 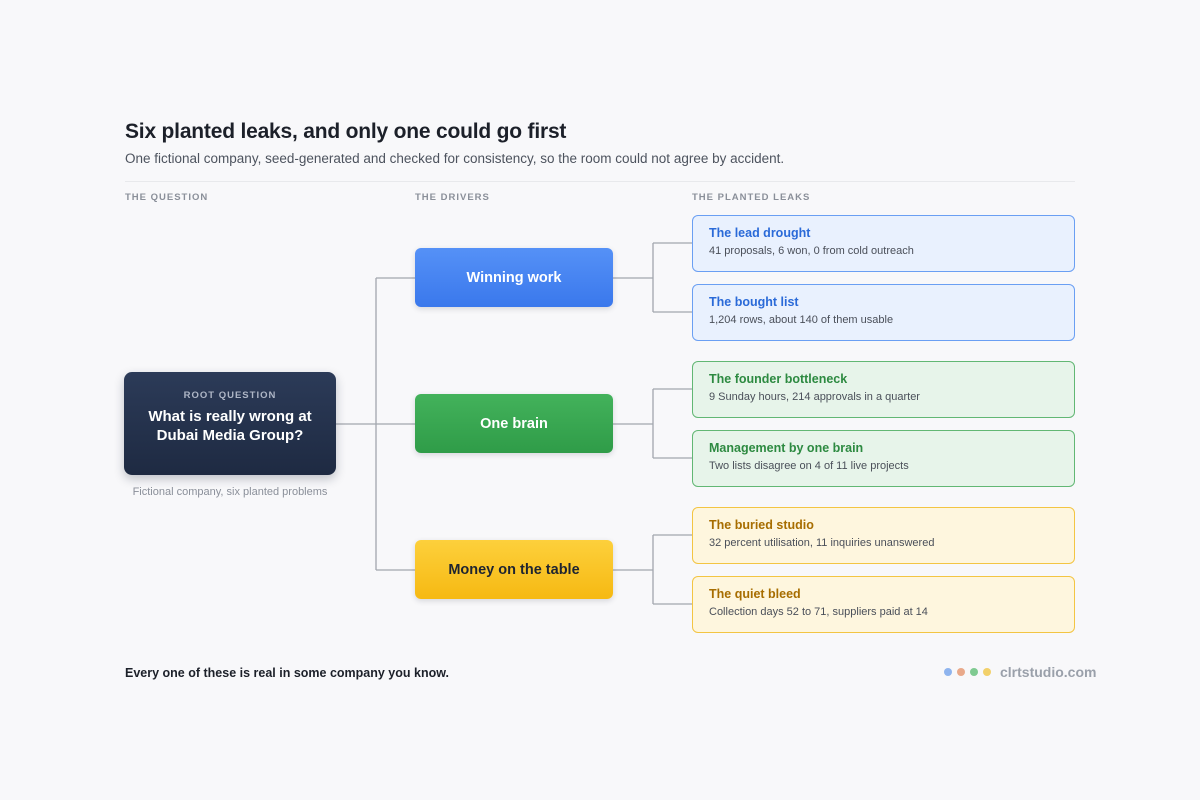 I want to click on leak-title: The buried studio, so click(x=761, y=525).